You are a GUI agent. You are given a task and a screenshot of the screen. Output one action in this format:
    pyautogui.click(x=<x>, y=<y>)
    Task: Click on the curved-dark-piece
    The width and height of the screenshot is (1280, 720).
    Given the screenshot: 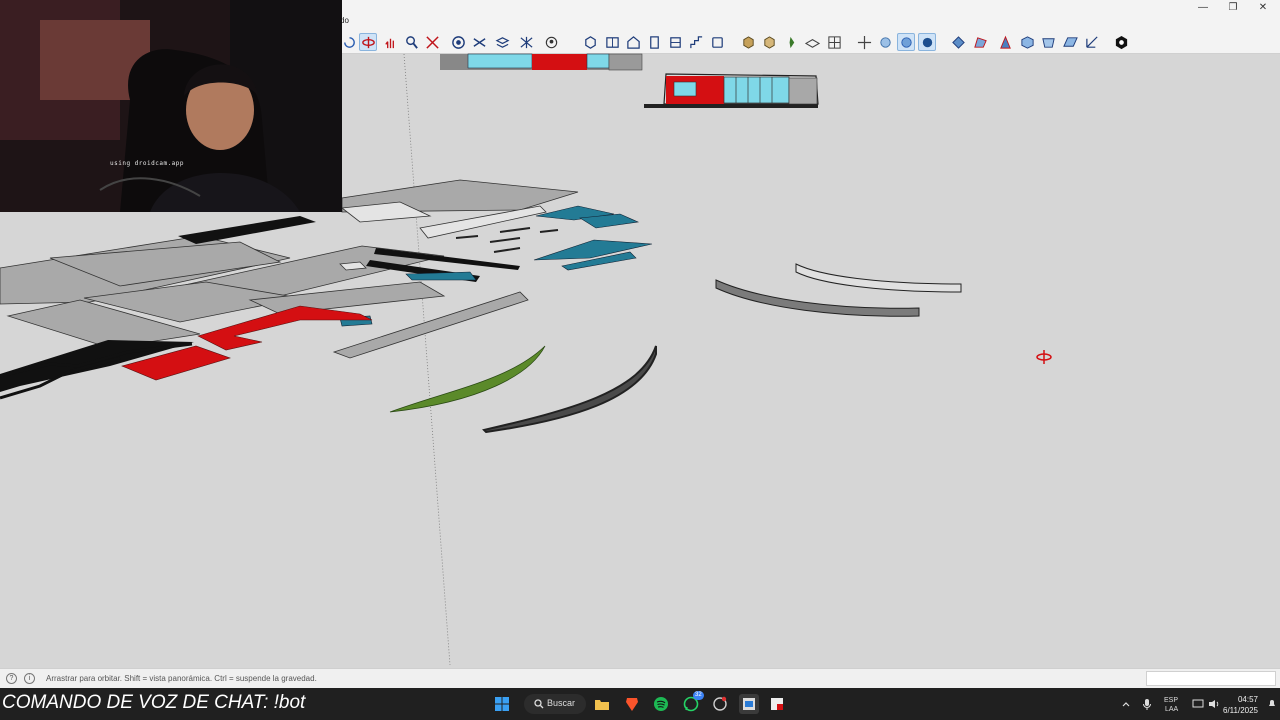 What is the action you would take?
    pyautogui.click(x=569, y=389)
    